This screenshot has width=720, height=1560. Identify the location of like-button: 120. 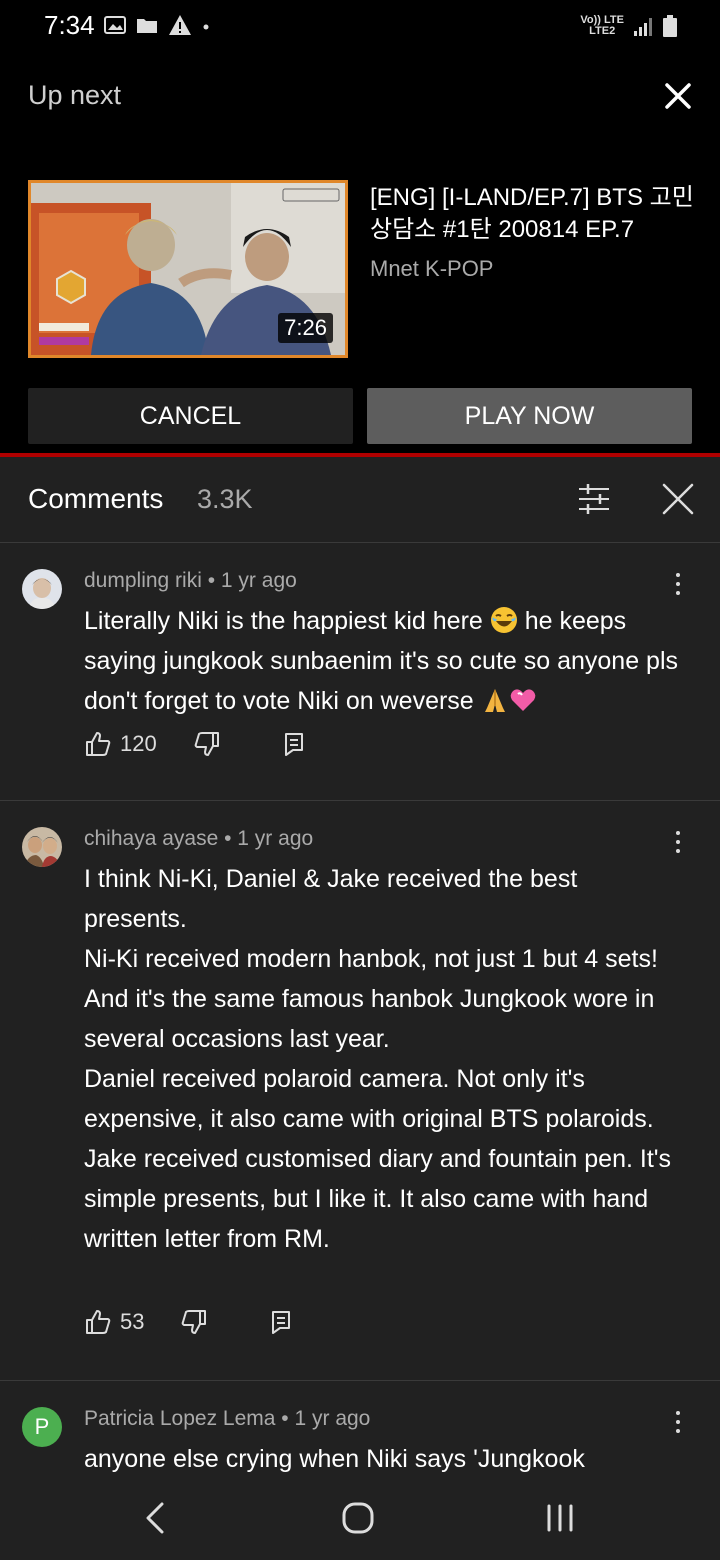
(120, 744).